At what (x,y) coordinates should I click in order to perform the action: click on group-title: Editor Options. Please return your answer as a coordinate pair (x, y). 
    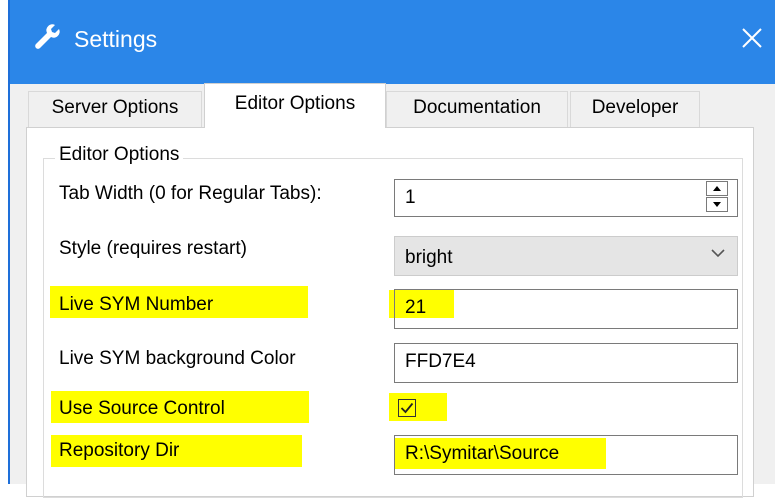
    Looking at the image, I should click on (119, 155).